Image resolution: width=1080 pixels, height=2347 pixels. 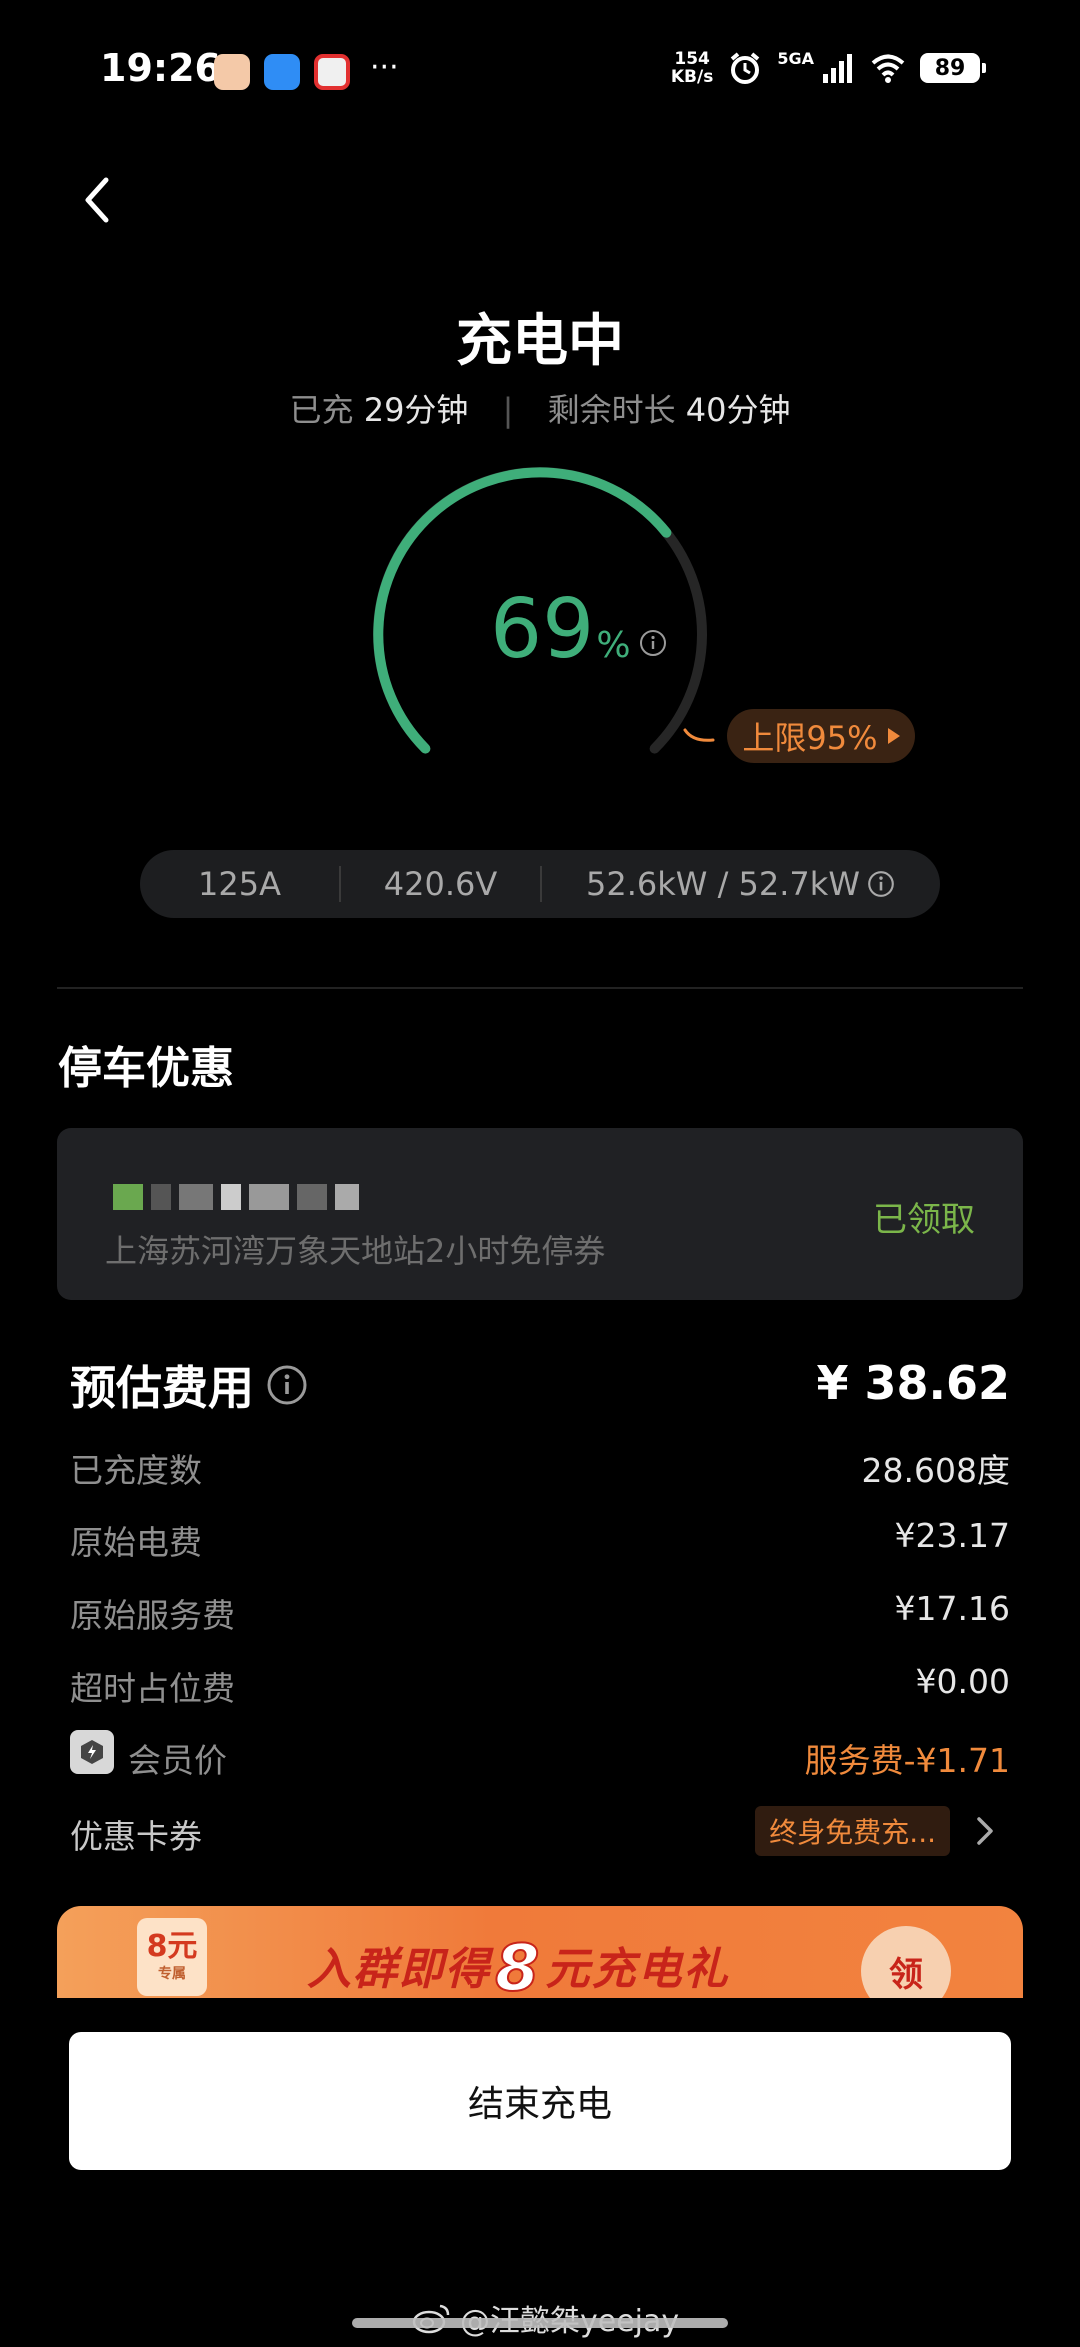 What do you see at coordinates (172, 1957) in the screenshot?
I see `promo-badge: 8元 专属` at bounding box center [172, 1957].